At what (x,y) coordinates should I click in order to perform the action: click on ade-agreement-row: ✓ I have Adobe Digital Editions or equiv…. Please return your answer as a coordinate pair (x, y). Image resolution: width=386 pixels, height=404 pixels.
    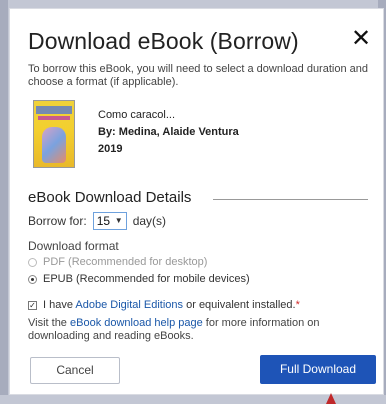
    Looking at the image, I should click on (164, 305).